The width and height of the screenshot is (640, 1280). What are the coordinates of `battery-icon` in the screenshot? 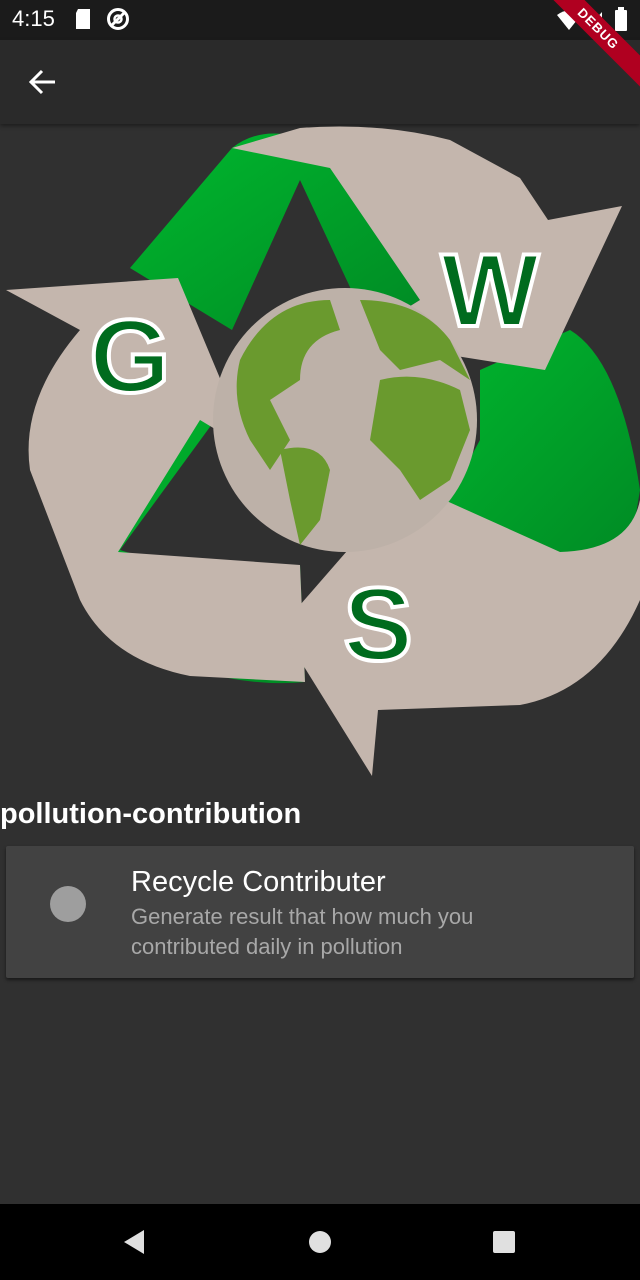 It's located at (621, 19).